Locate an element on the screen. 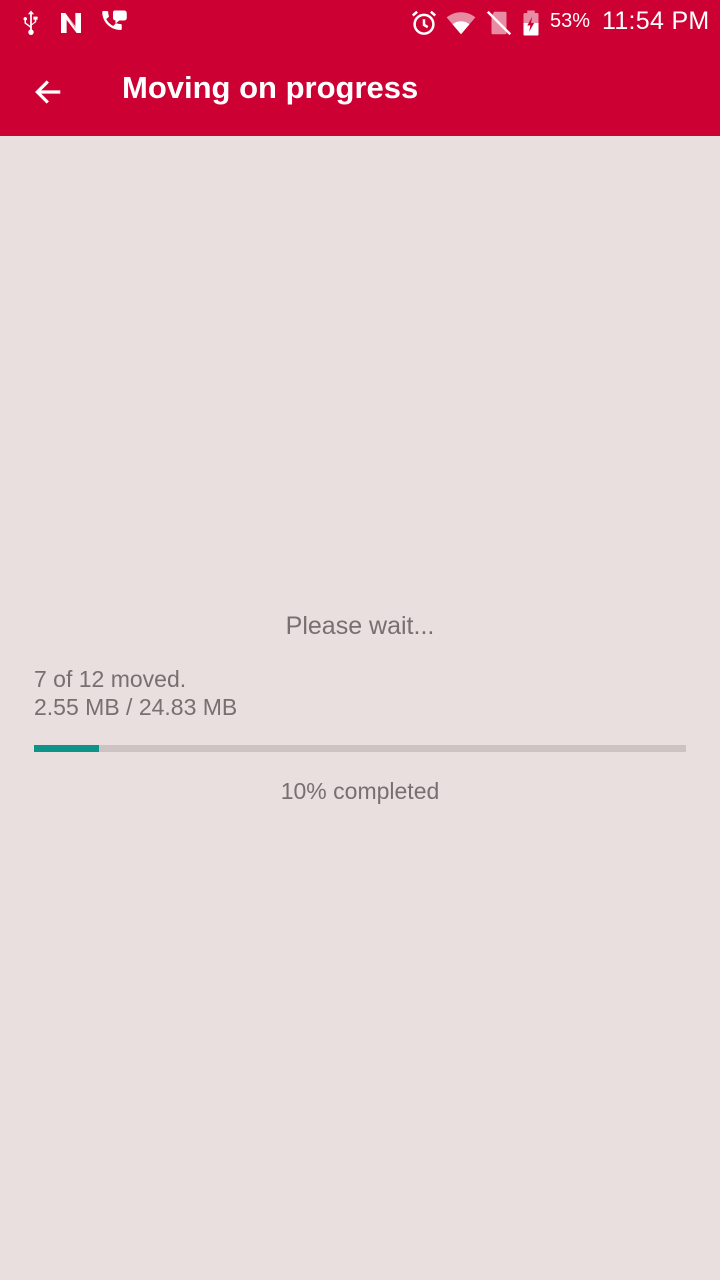 The image size is (720, 1280). back-button is located at coordinates (48, 92).